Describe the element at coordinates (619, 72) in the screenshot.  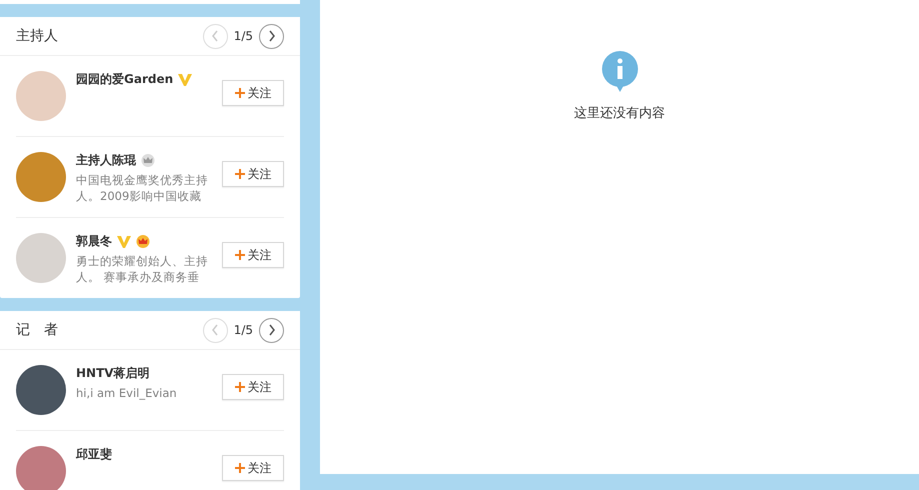
I see `info-icon` at that location.